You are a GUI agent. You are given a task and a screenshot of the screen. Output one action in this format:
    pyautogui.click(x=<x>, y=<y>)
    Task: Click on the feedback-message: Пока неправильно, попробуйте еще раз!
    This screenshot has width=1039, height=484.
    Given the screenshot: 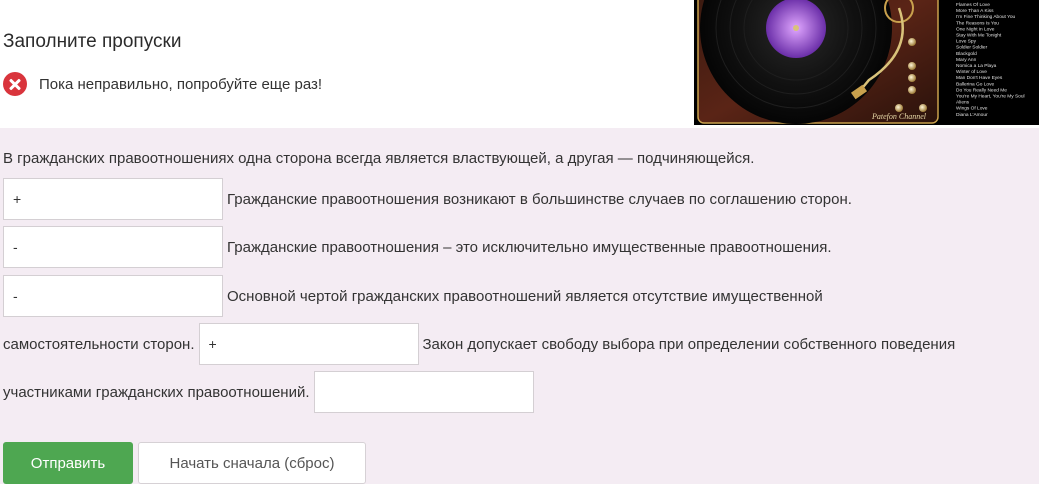 What is the action you would take?
    pyautogui.click(x=162, y=84)
    